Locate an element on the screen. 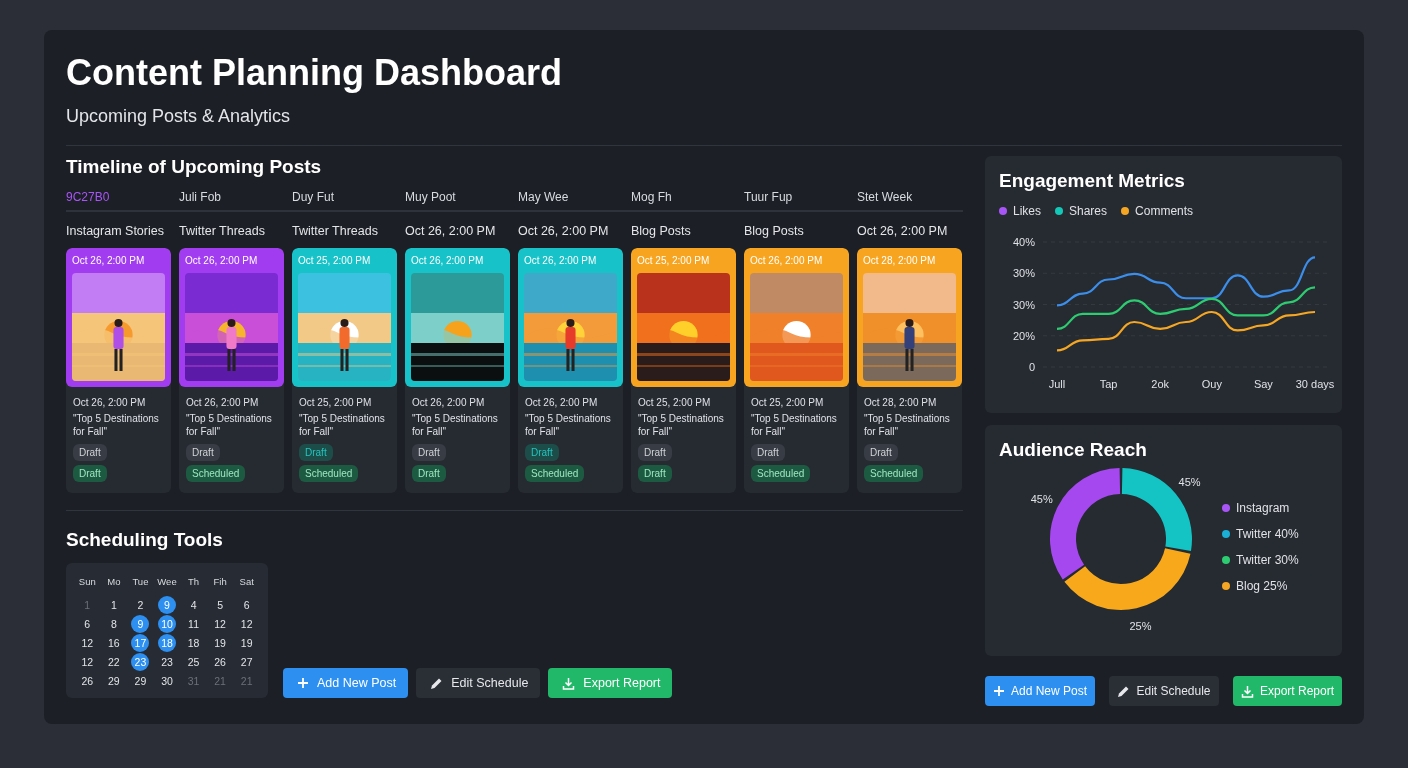  axis-label: 20% is located at coordinates (1023, 335).